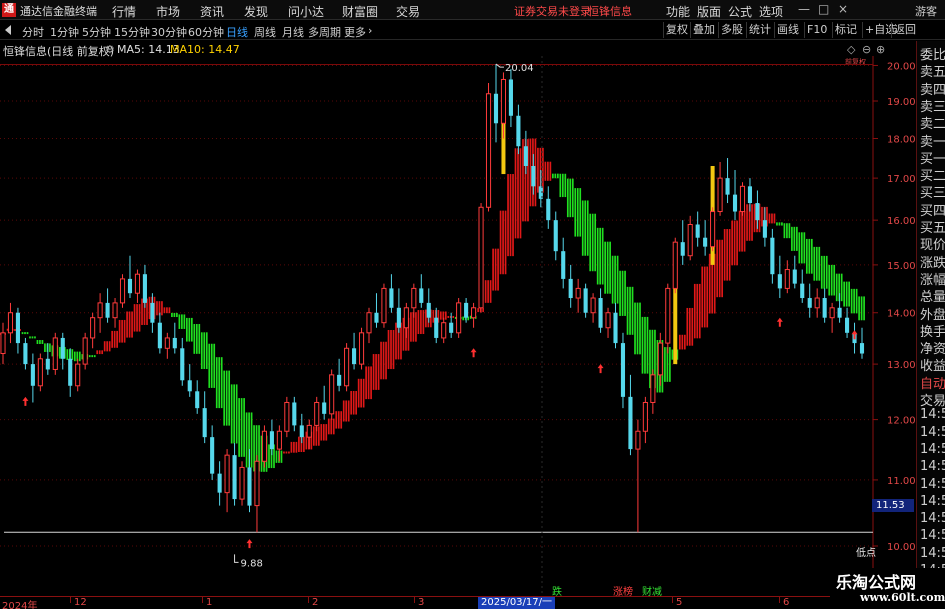 The width and height of the screenshot is (945, 609). I want to click on mark-button: 标记, so click(845, 30).